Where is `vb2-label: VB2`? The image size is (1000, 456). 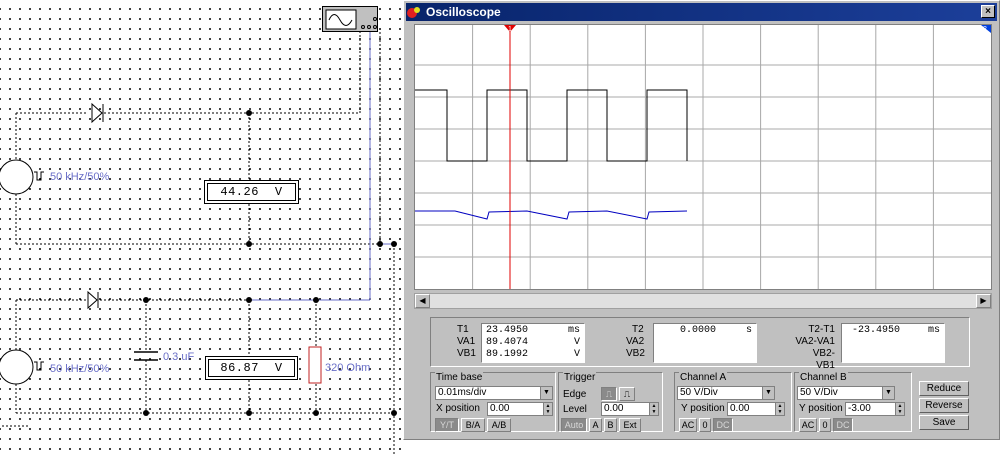 vb2-label: VB2 is located at coordinates (635, 353).